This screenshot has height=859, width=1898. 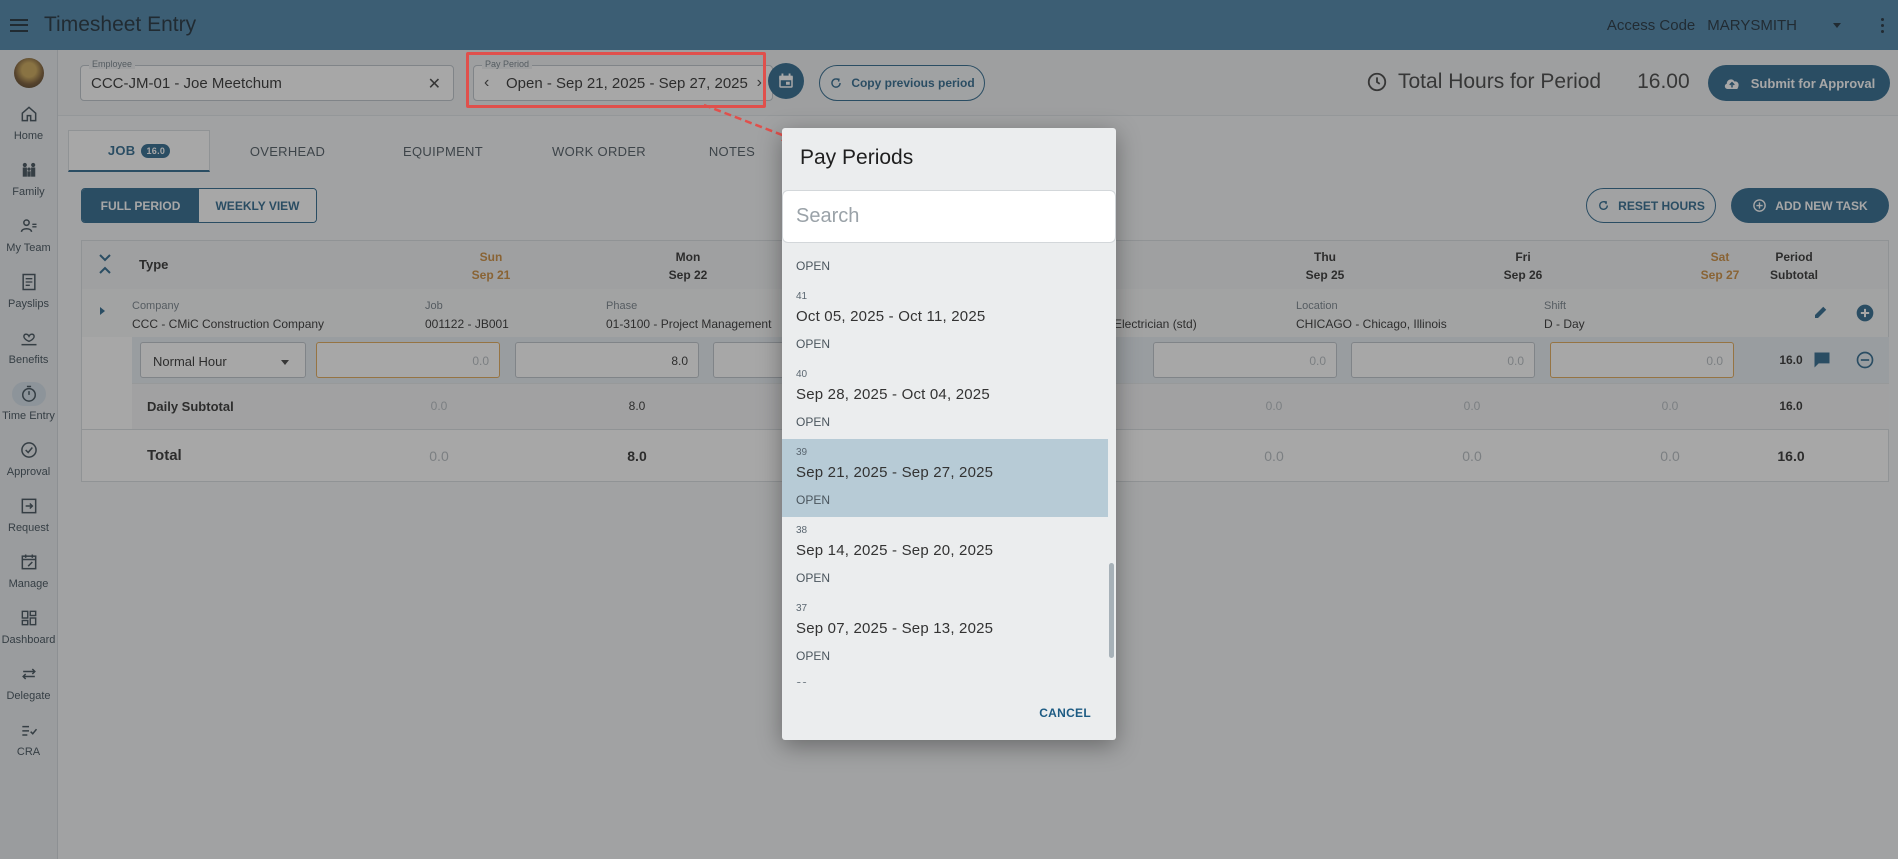 I want to click on pay-period-item: OPEN, so click(x=945, y=263).